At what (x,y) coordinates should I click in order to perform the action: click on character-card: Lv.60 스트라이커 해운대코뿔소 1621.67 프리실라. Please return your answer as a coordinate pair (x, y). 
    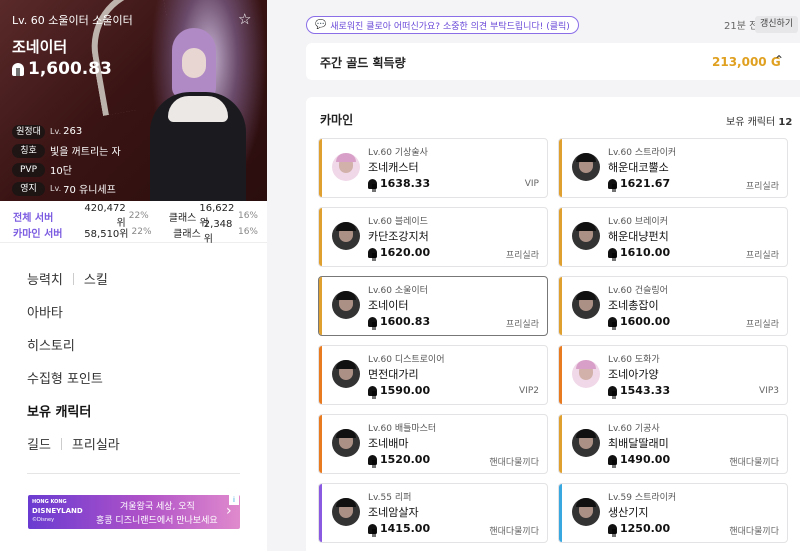
    Looking at the image, I should click on (673, 168).